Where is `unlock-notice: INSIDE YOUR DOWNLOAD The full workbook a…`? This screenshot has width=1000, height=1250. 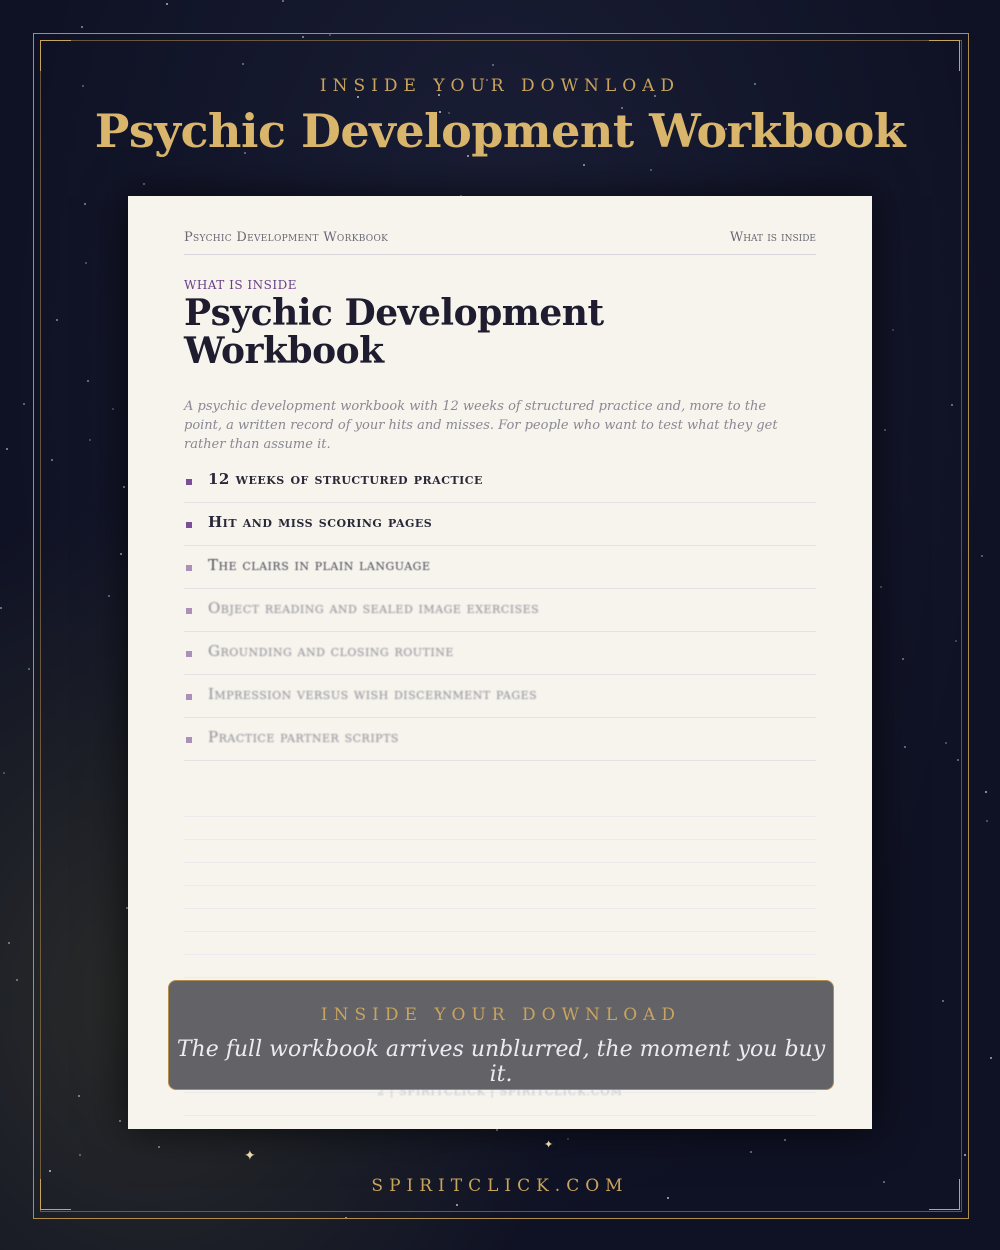
unlock-notice: INSIDE YOUR DOWNLOAD The full workbook a… is located at coordinates (501, 1035).